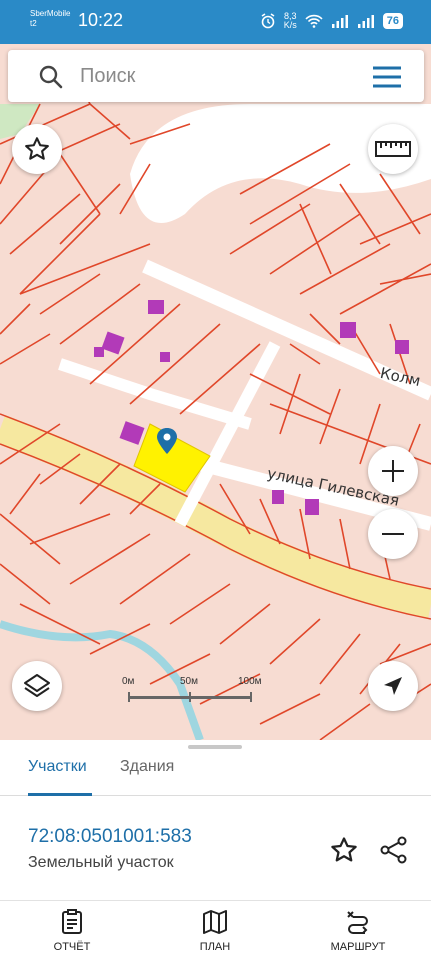 The image size is (431, 960). What do you see at coordinates (215, 774) in the screenshot?
I see `tab-bar: Участки Здания` at bounding box center [215, 774].